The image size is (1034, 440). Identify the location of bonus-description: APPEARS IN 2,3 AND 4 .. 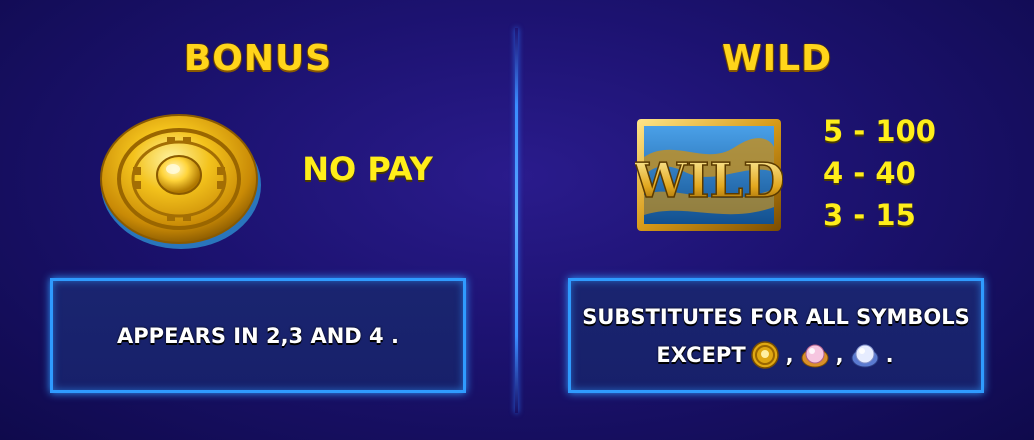
(258, 335).